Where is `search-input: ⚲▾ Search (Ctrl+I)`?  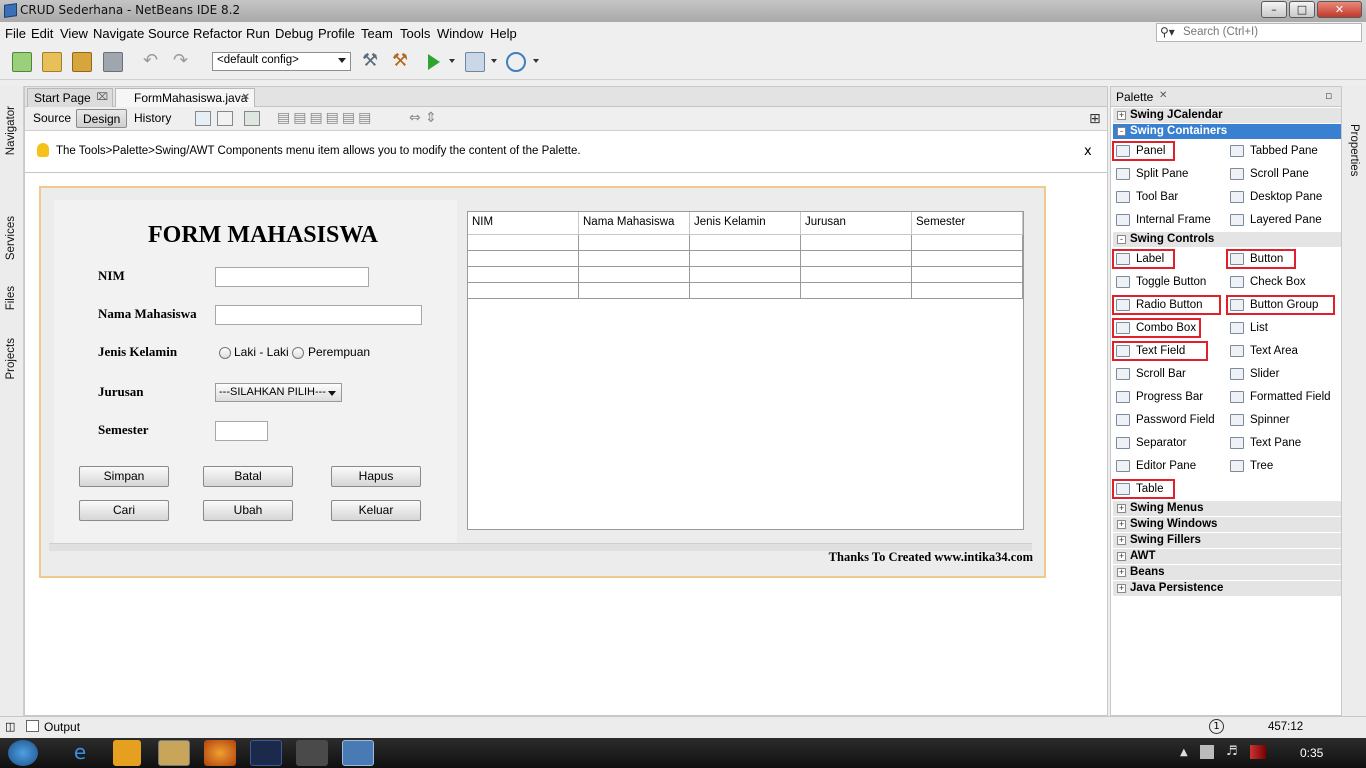
search-input: ⚲▾ Search (Ctrl+I) is located at coordinates (1259, 32).